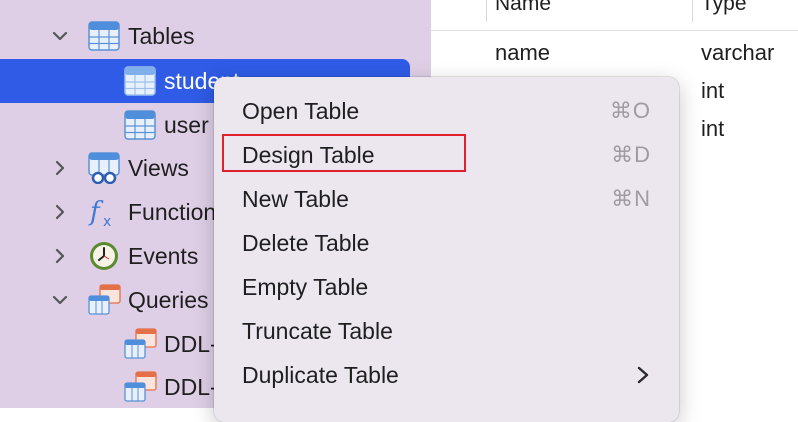 The height and width of the screenshot is (422, 798). Describe the element at coordinates (168, 300) in the screenshot. I see `tree-label: Queries` at that location.